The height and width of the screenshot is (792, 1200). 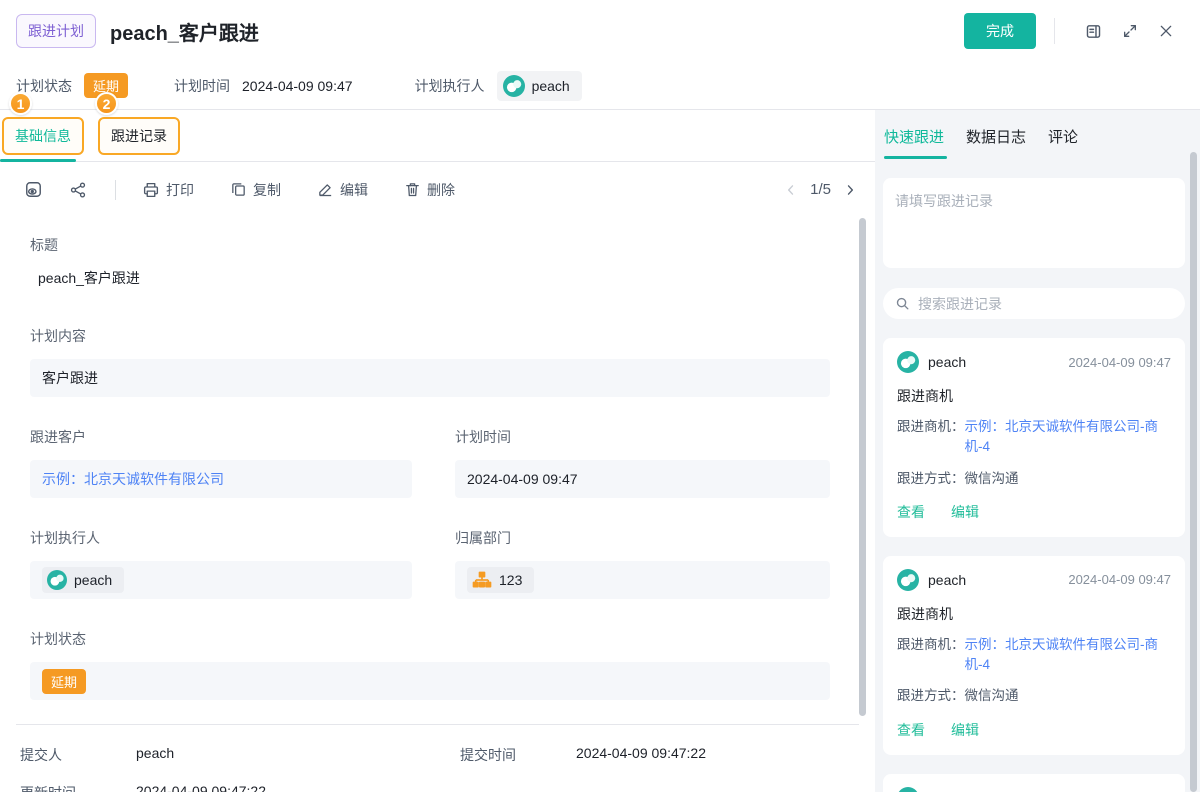 I want to click on plan-time-value: 2024-04-09 09:47, so click(x=297, y=85).